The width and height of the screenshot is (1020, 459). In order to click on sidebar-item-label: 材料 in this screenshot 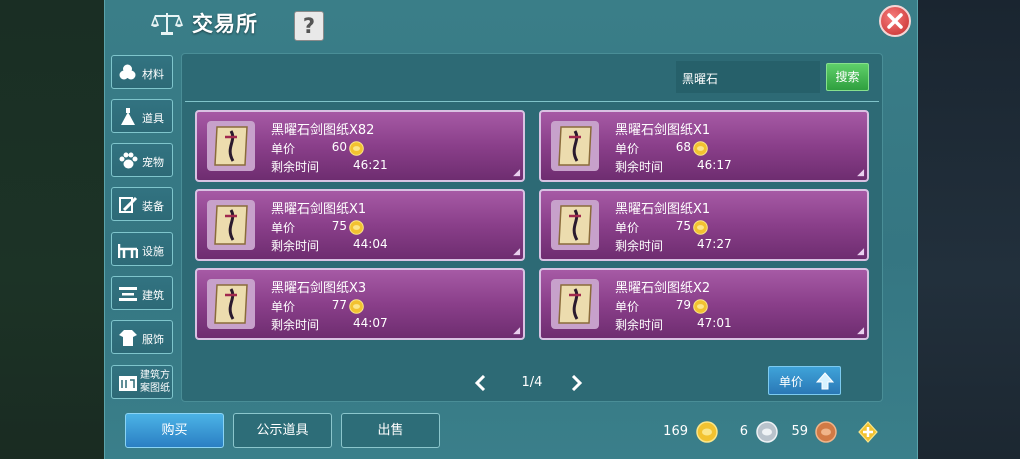, I will do `click(153, 74)`.